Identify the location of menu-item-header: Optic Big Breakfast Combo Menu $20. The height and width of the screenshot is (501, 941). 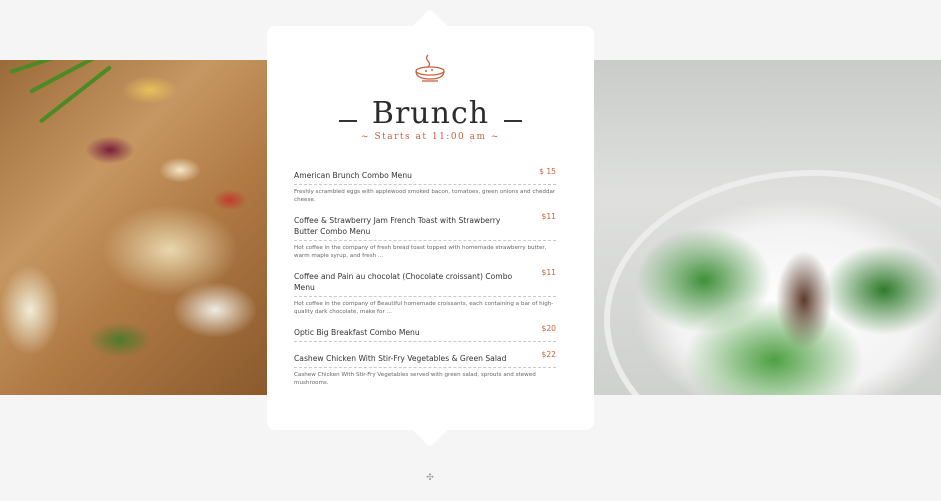
(425, 333).